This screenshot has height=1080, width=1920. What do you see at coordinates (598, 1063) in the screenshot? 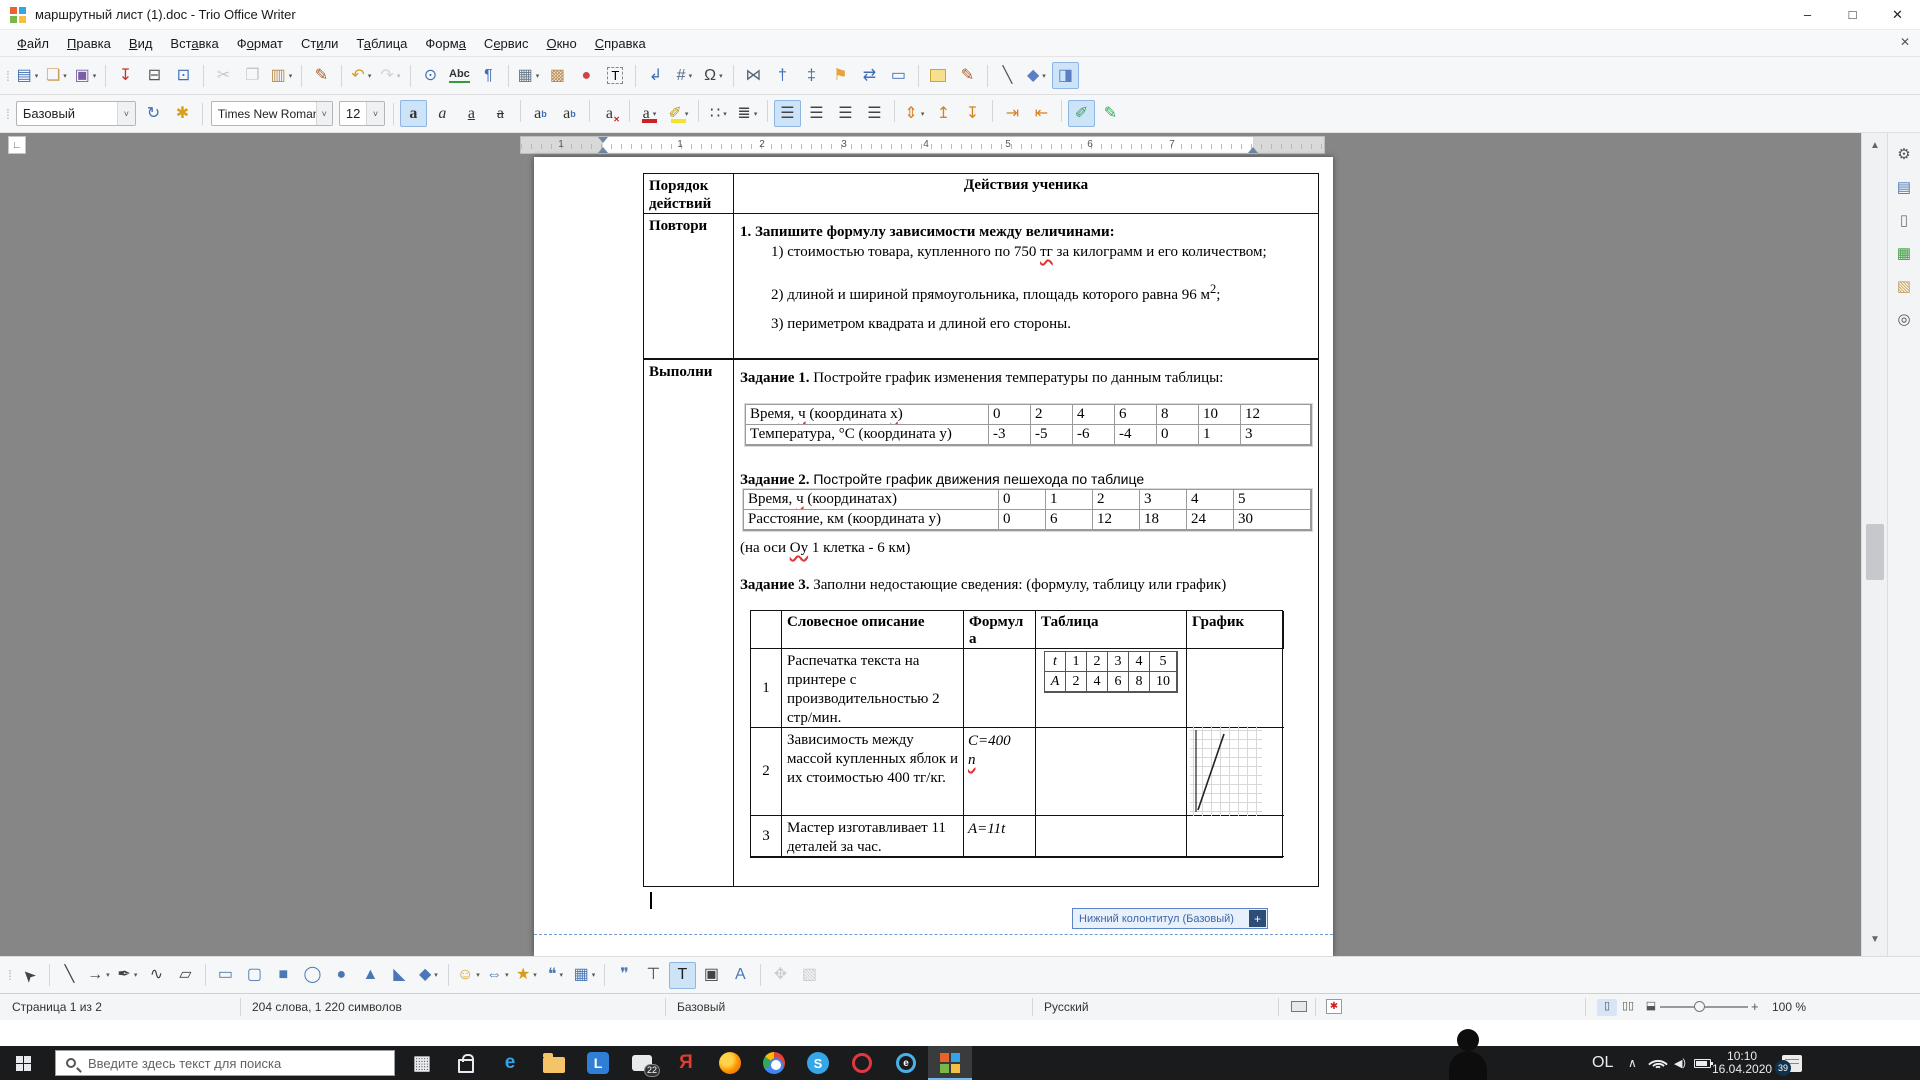
I see `taskbar-app-l-app: L` at bounding box center [598, 1063].